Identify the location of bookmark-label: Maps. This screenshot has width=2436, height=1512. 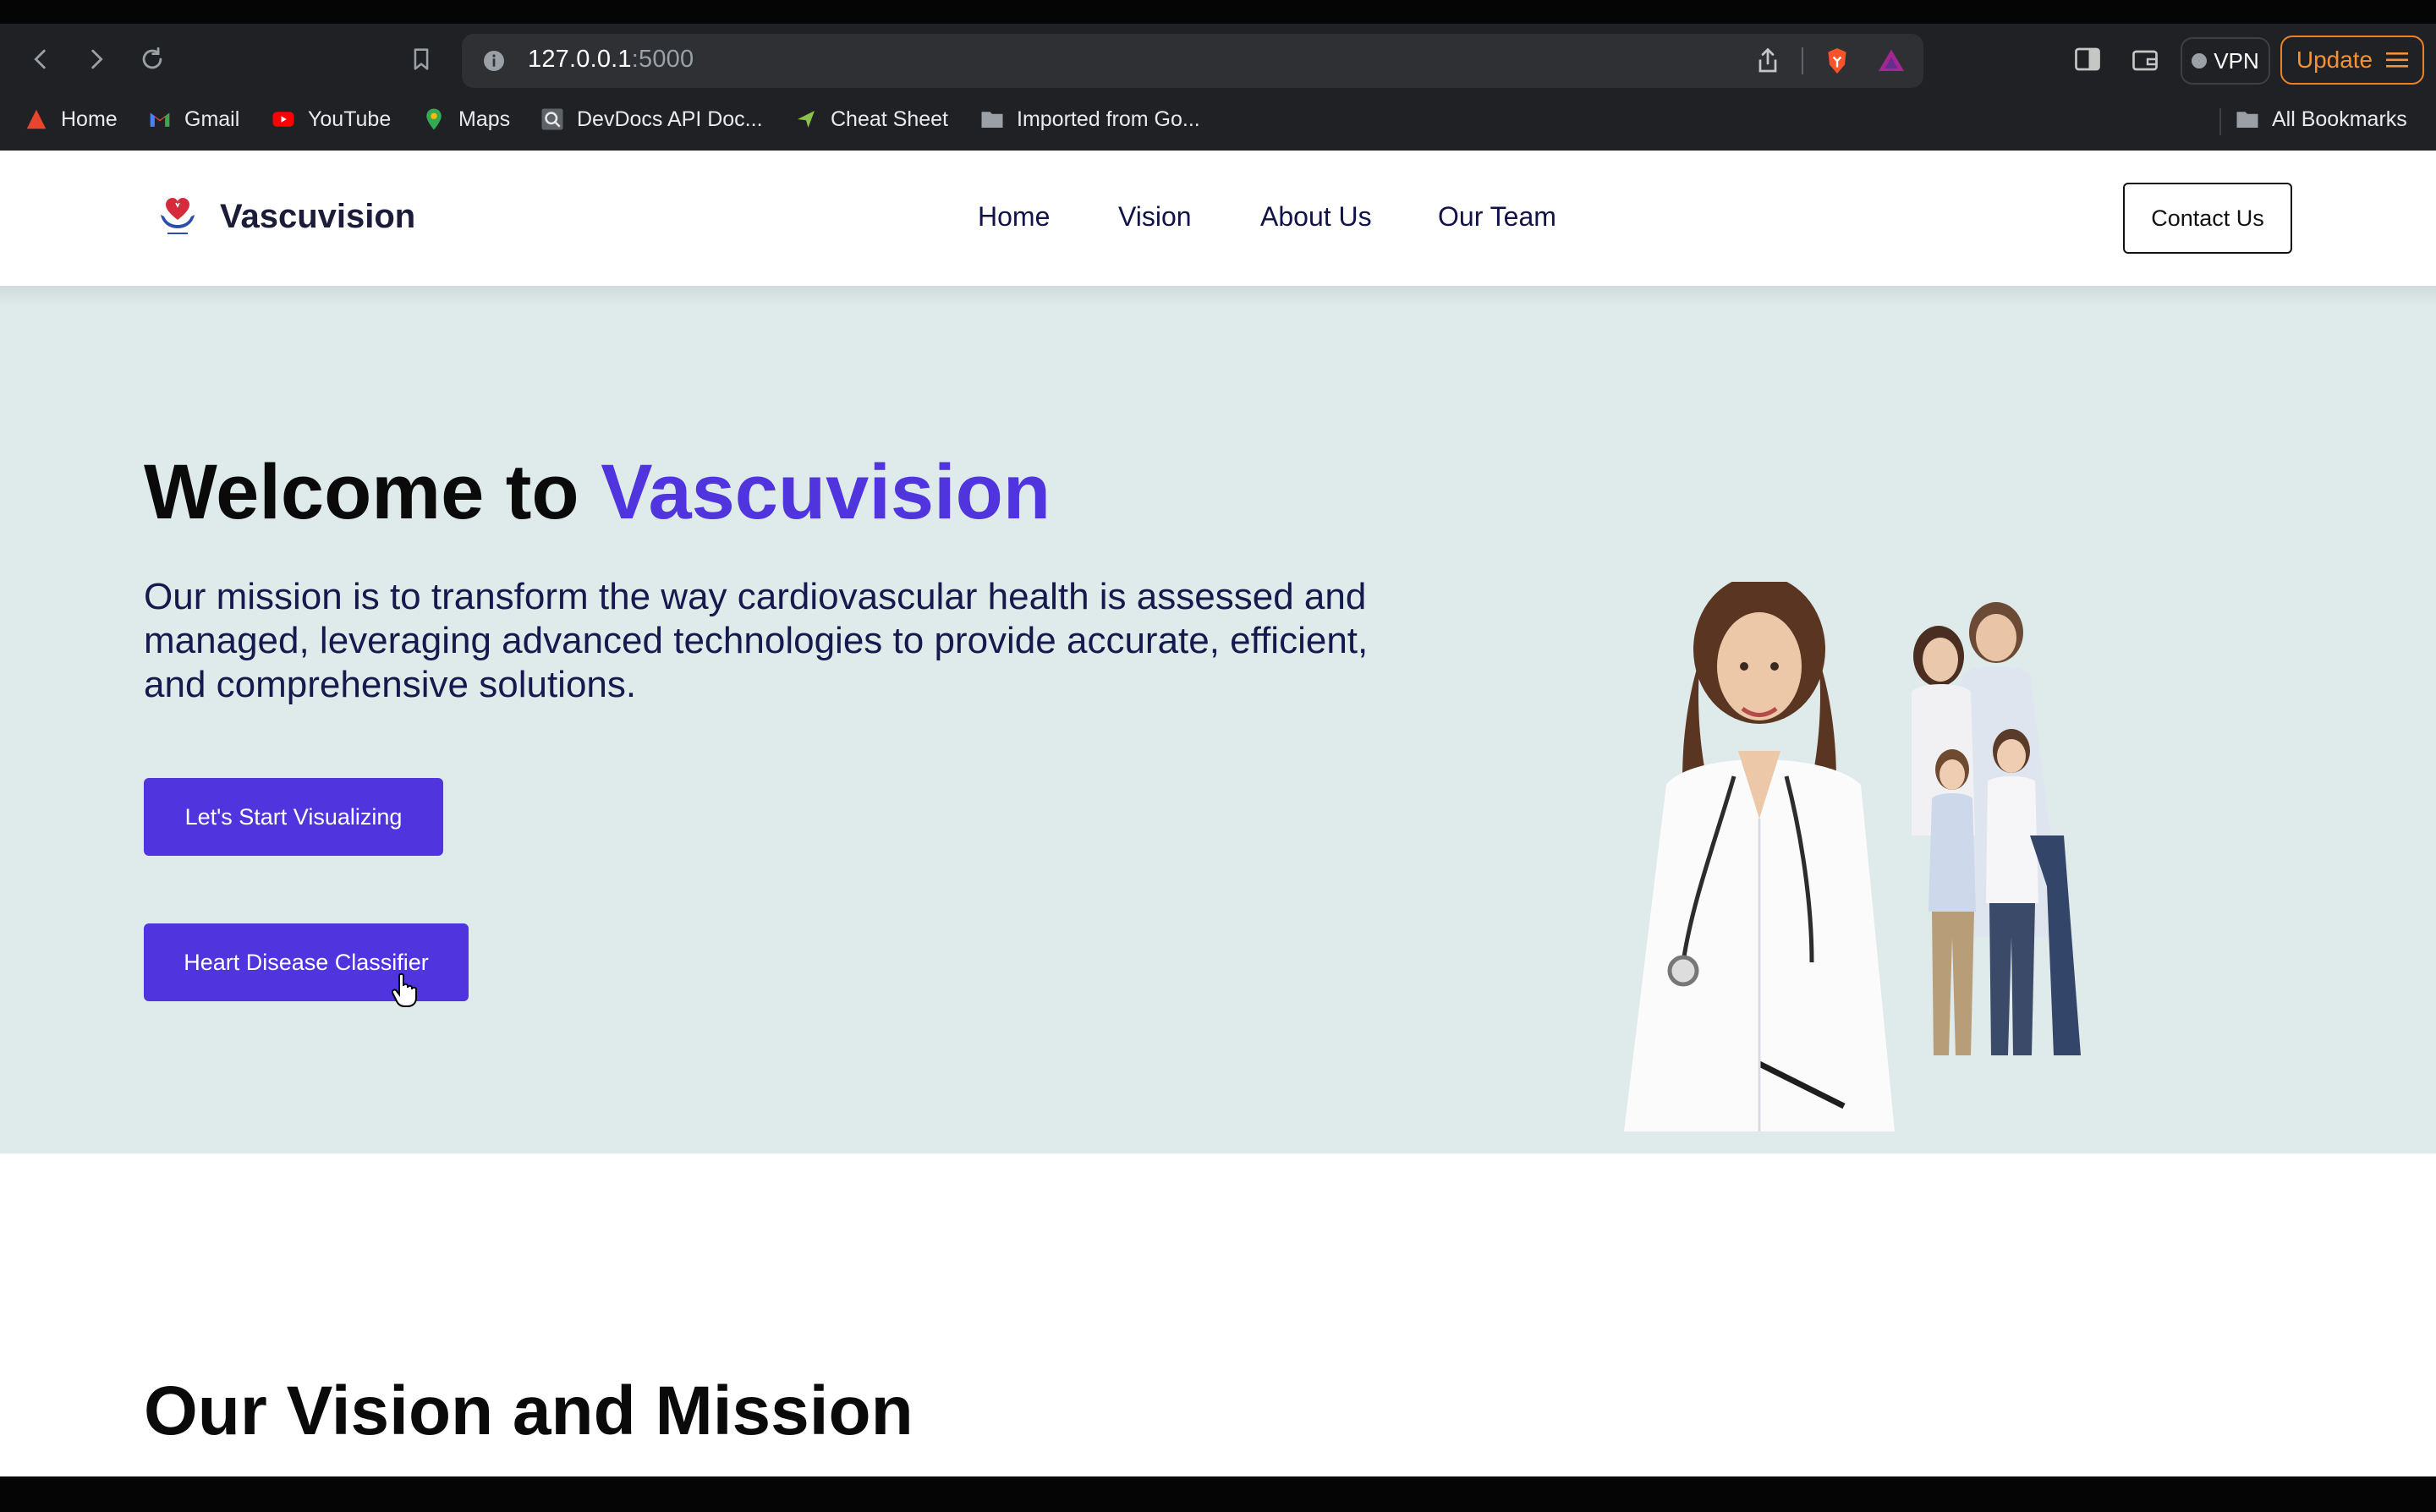
(485, 119).